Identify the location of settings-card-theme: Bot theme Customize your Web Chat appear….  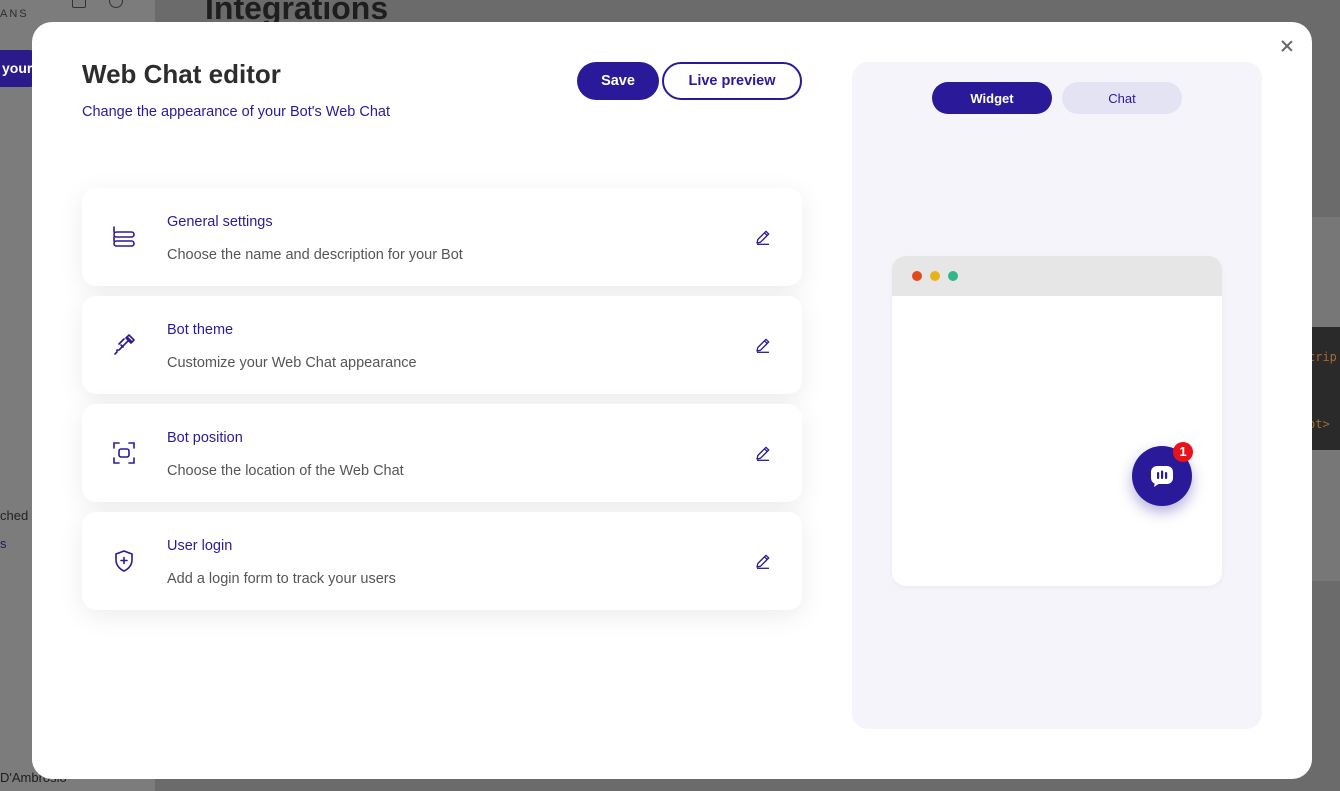
(442, 345).